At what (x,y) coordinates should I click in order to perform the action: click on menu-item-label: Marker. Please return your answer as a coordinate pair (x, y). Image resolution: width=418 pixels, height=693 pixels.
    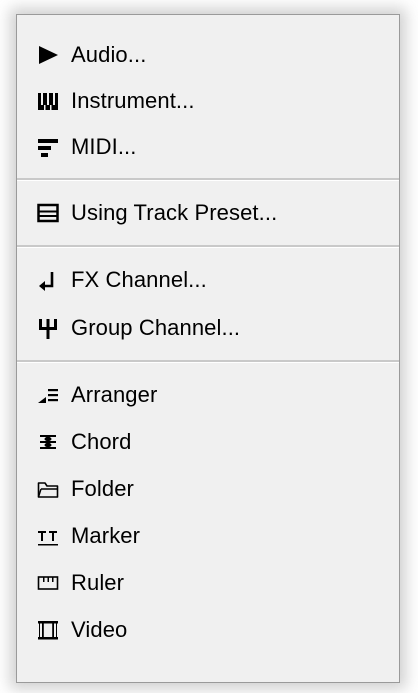
    Looking at the image, I should click on (106, 535).